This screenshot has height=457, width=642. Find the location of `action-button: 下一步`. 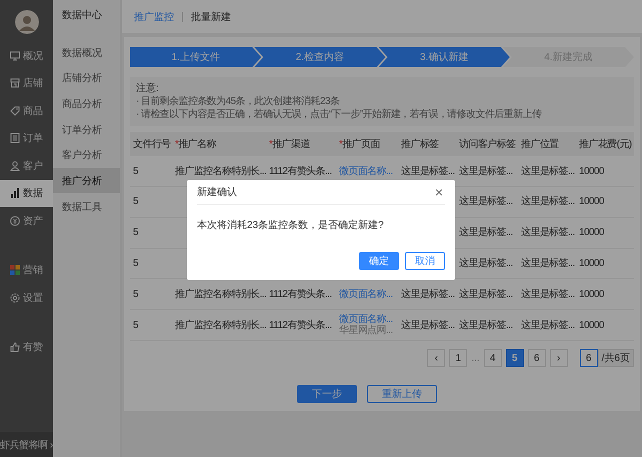

action-button: 下一步 is located at coordinates (327, 394).